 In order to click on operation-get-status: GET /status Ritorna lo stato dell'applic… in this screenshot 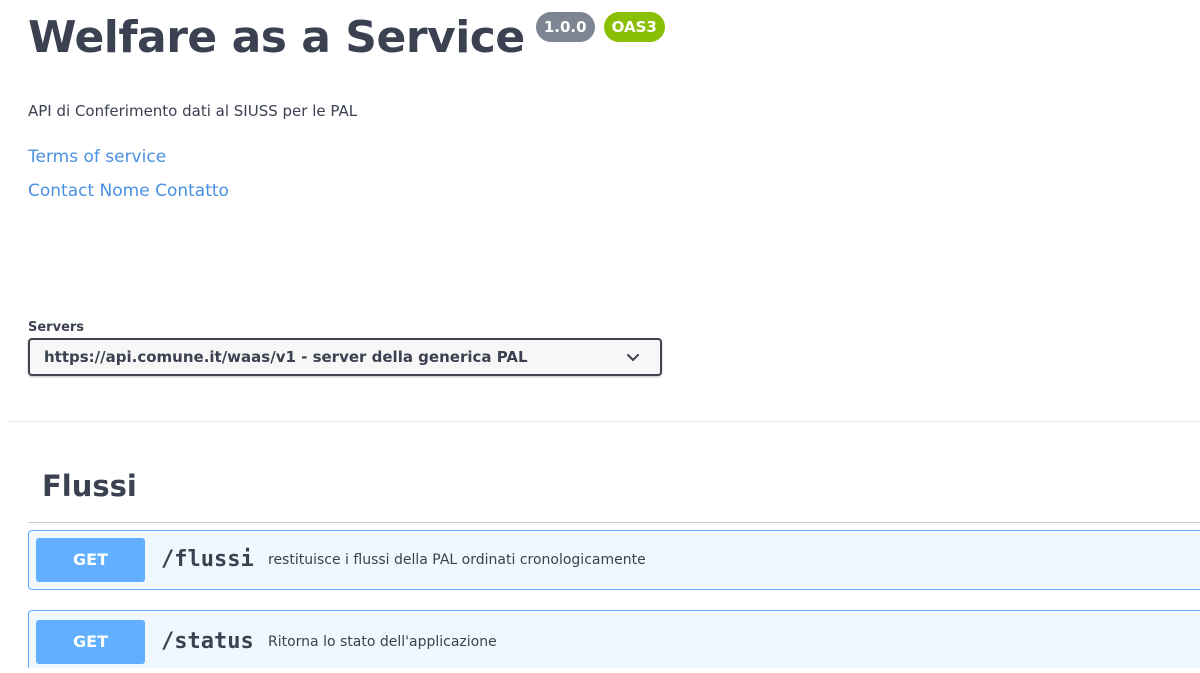, I will do `click(614, 639)`.